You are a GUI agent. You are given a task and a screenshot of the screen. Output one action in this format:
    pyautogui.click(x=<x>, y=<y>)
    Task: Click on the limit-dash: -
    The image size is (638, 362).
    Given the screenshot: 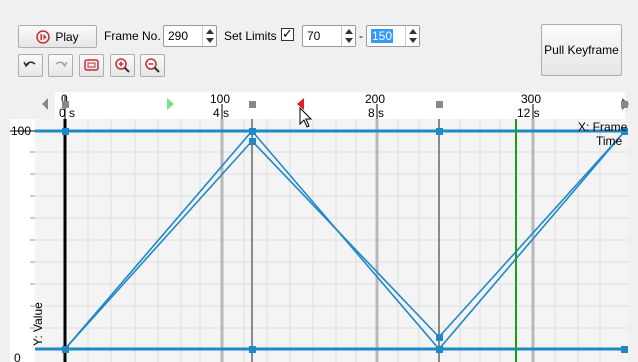 What is the action you would take?
    pyautogui.click(x=361, y=36)
    